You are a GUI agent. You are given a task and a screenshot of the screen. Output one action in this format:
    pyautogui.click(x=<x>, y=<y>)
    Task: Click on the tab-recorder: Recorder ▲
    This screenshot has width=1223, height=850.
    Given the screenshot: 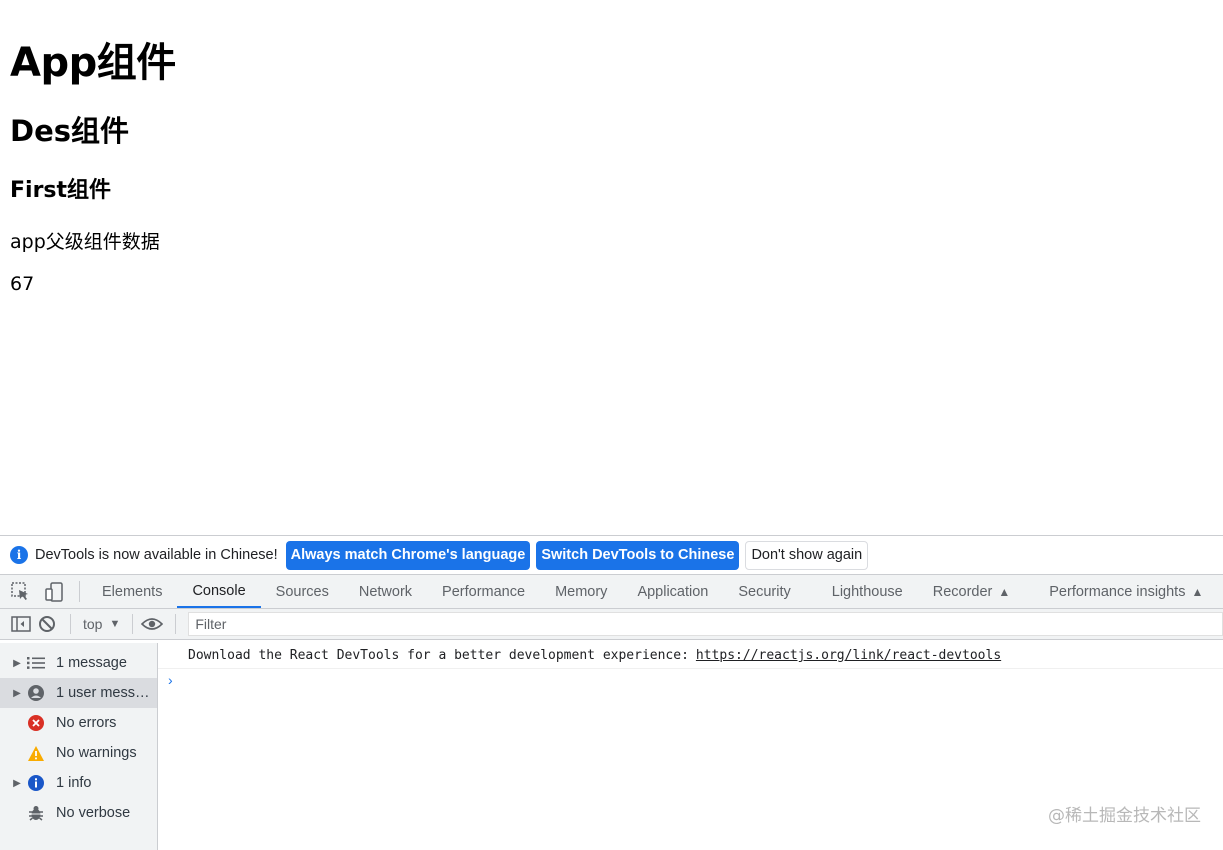 What is the action you would take?
    pyautogui.click(x=972, y=591)
    